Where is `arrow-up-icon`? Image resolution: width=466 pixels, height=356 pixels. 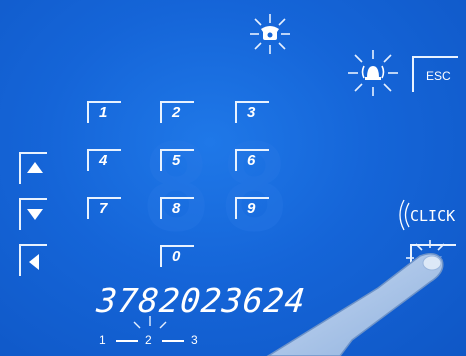 arrow-up-icon is located at coordinates (35, 167).